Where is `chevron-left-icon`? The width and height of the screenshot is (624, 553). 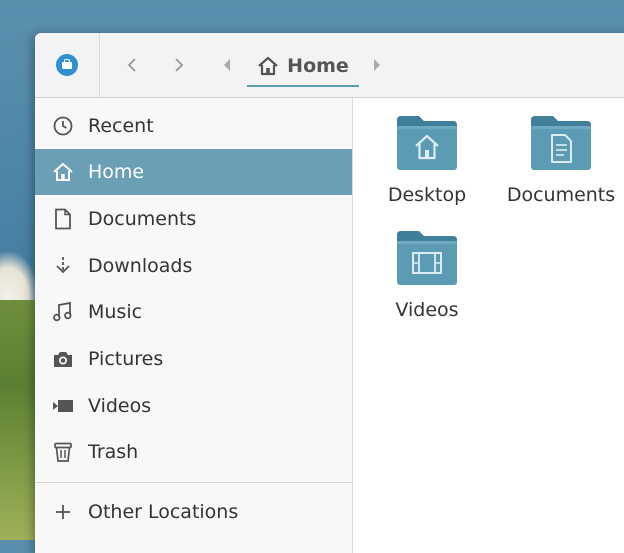
chevron-left-icon is located at coordinates (131, 65).